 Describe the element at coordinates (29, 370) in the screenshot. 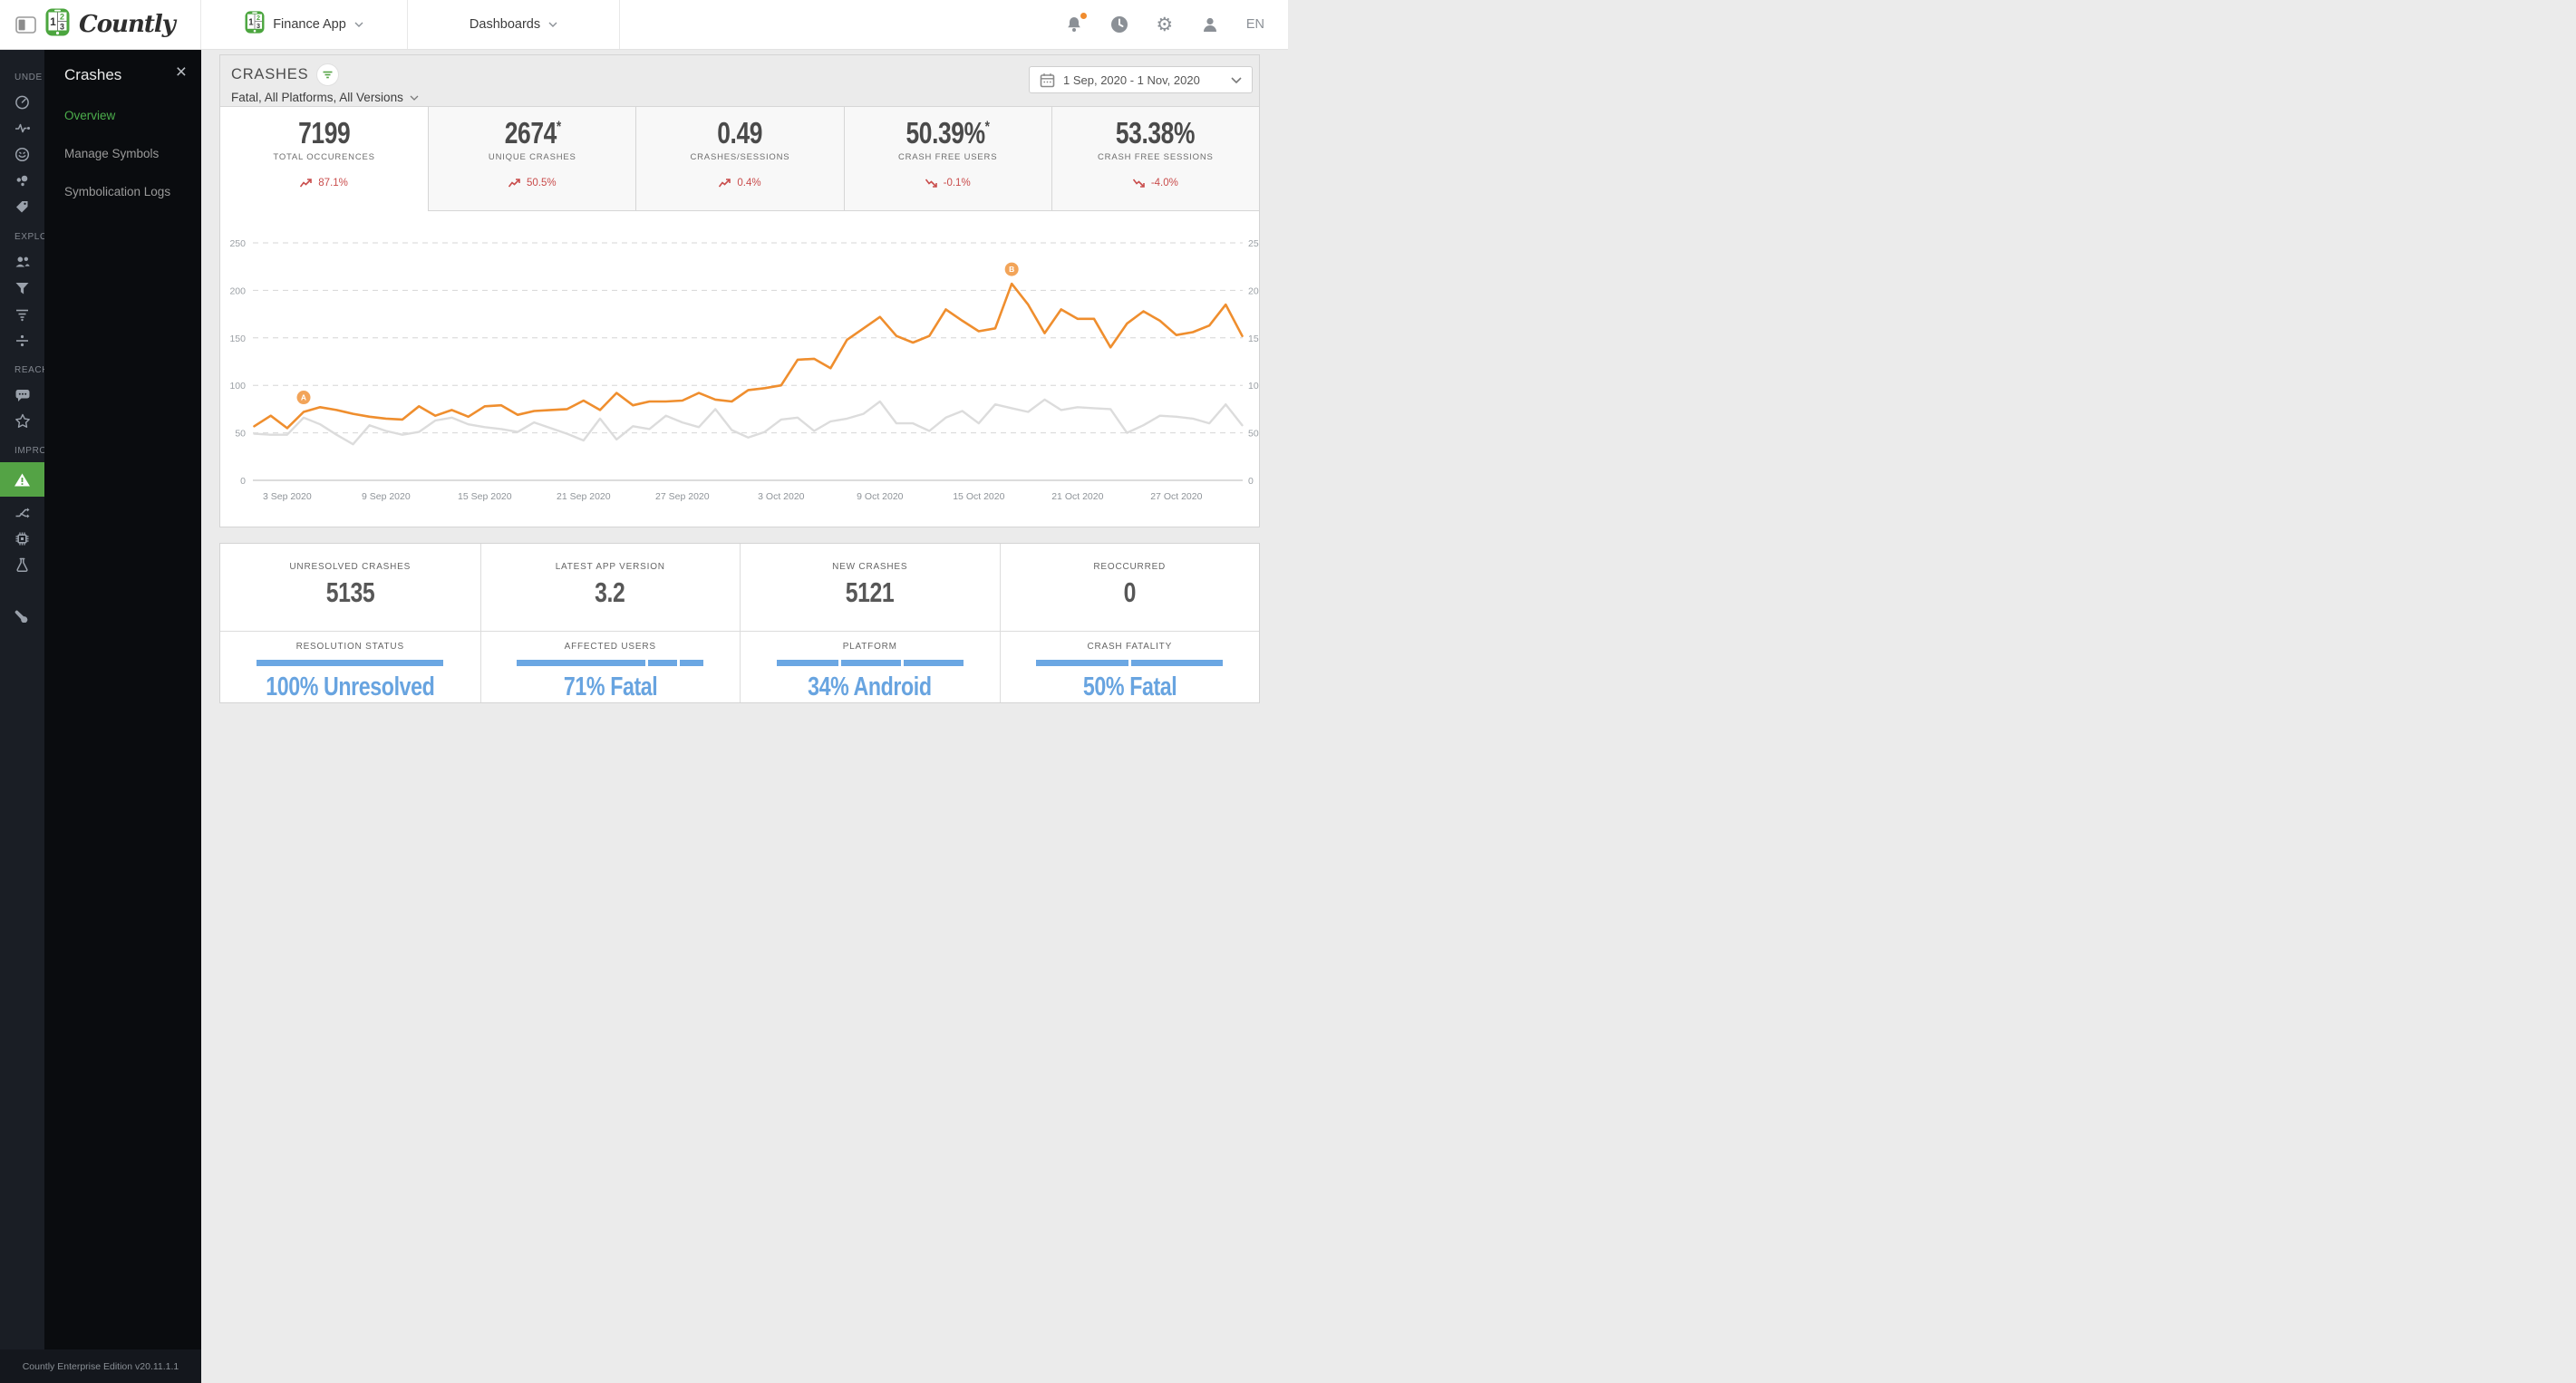

I see `section-reach: REACH` at that location.